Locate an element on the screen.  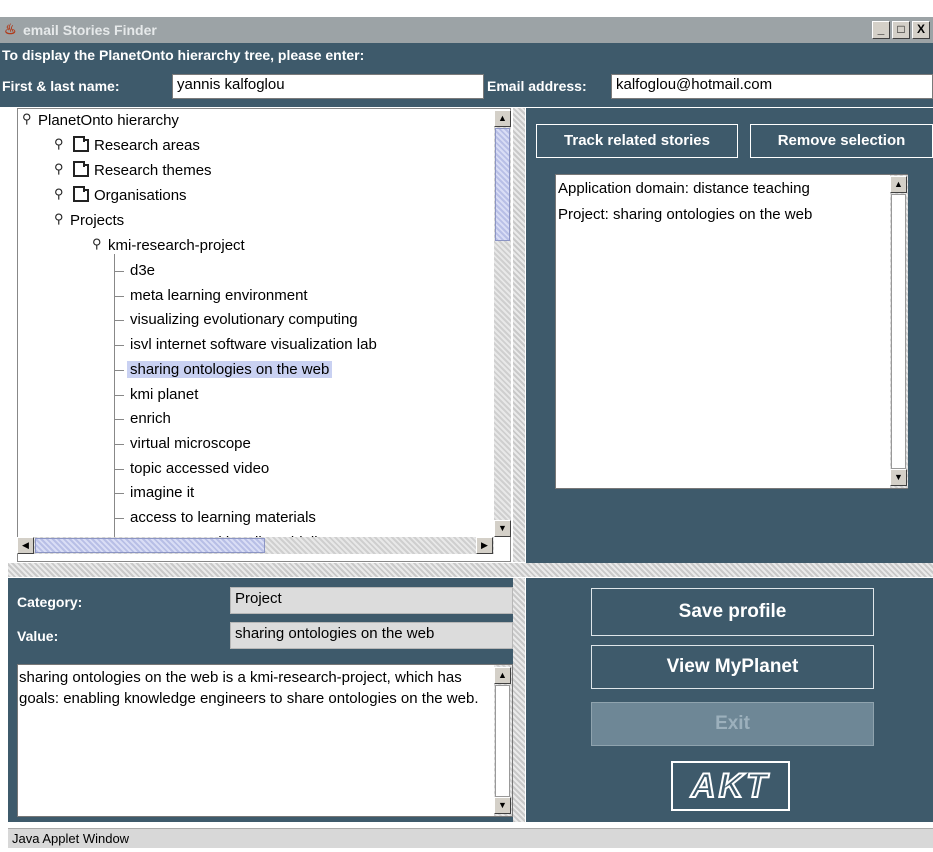
selection-list-scrollbar: ▲ ▼ is located at coordinates (899, 331).